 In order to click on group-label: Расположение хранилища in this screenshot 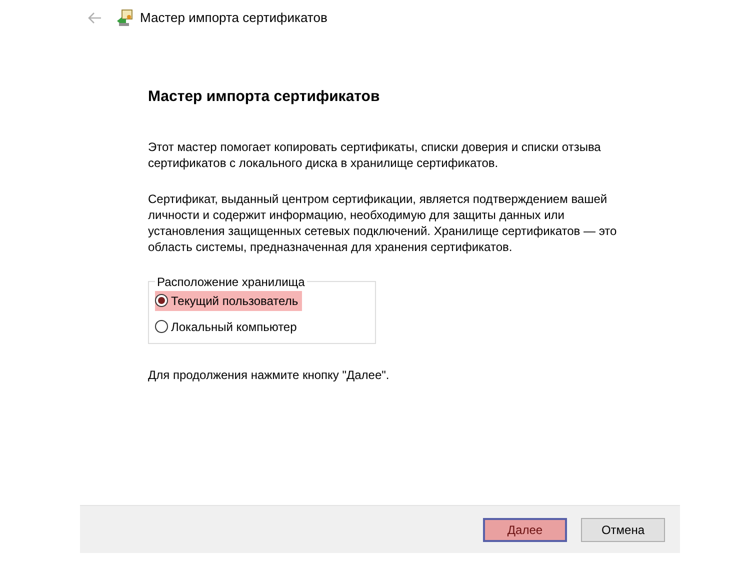, I will do `click(231, 282)`.